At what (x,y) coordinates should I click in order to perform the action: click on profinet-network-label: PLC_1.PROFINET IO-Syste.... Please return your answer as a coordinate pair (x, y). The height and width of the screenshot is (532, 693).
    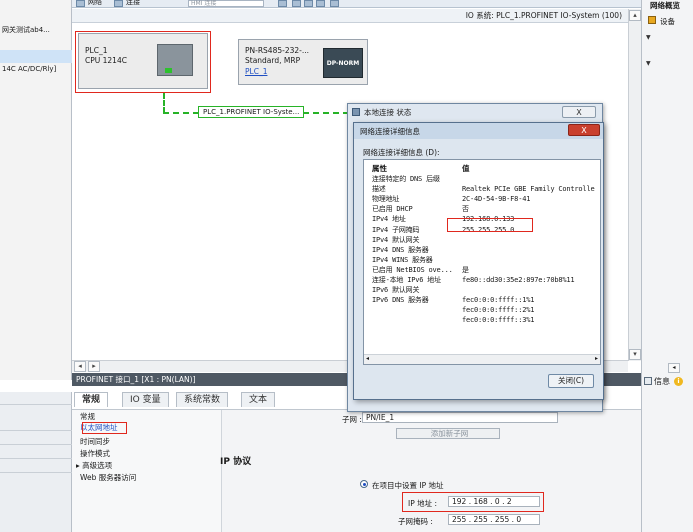
    Looking at the image, I should click on (251, 112).